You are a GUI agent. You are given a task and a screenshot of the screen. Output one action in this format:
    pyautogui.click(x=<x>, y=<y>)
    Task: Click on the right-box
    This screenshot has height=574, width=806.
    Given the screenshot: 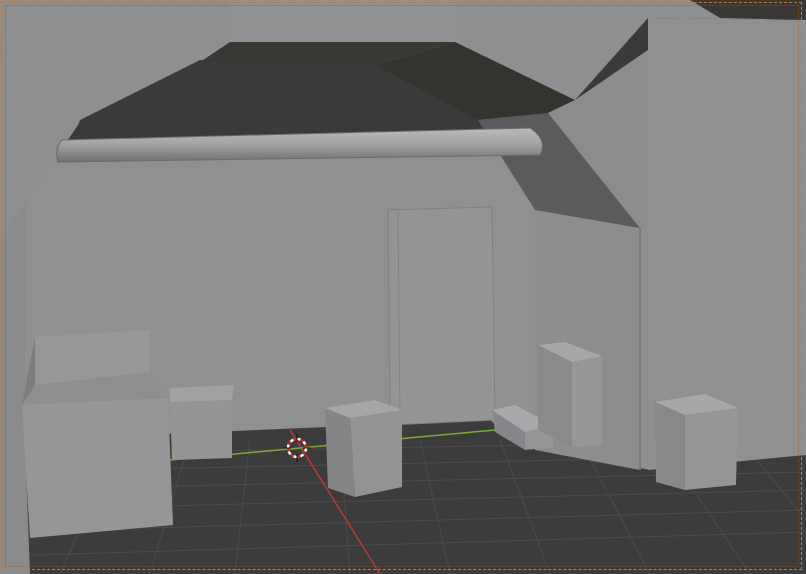 What is the action you would take?
    pyautogui.click(x=696, y=442)
    